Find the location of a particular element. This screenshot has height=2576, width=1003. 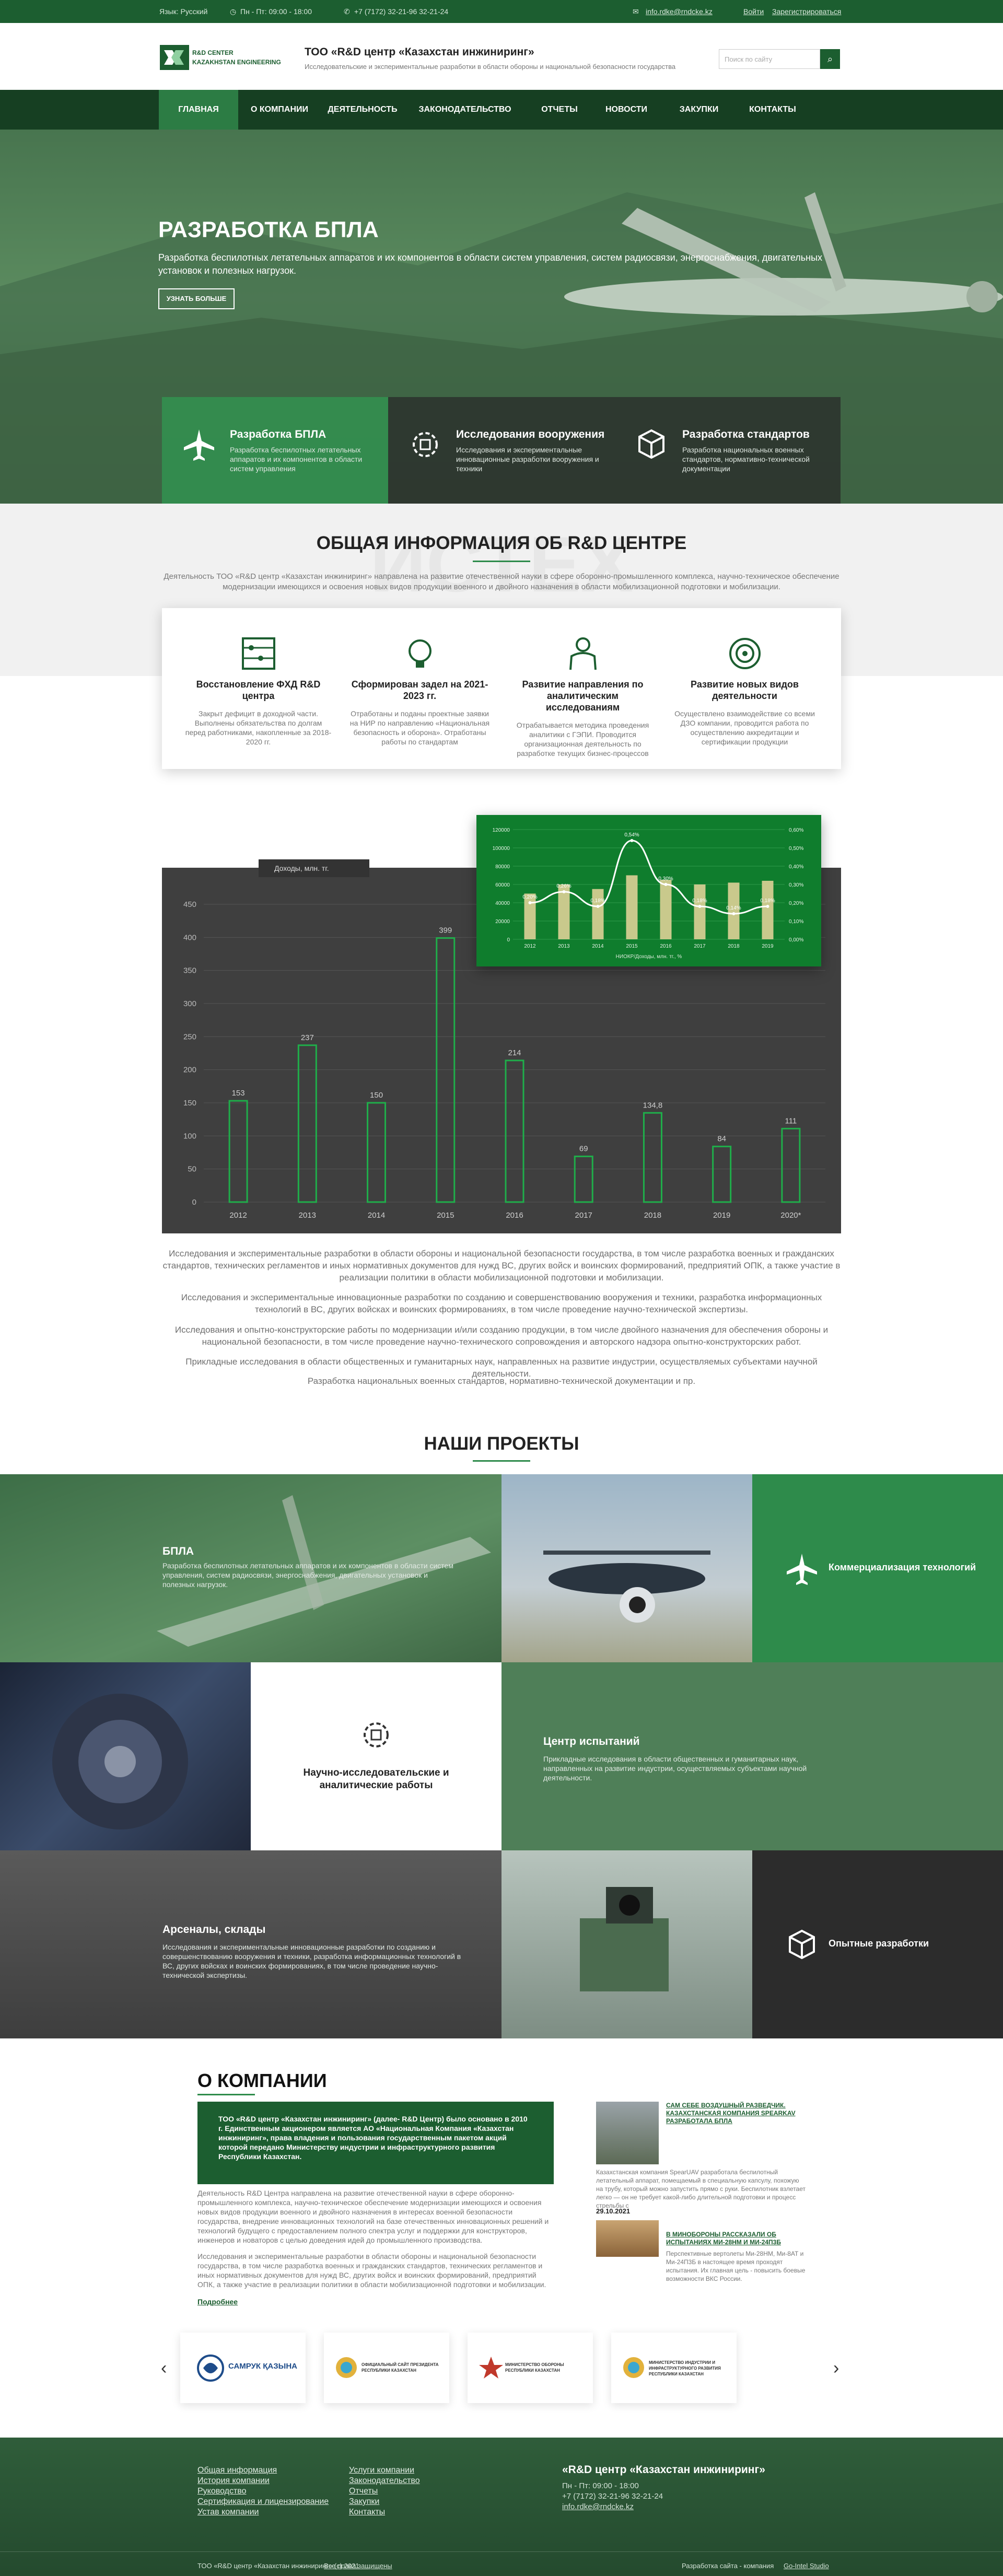

nav-item-contacts: КОНТАКТЫ is located at coordinates (773, 110).